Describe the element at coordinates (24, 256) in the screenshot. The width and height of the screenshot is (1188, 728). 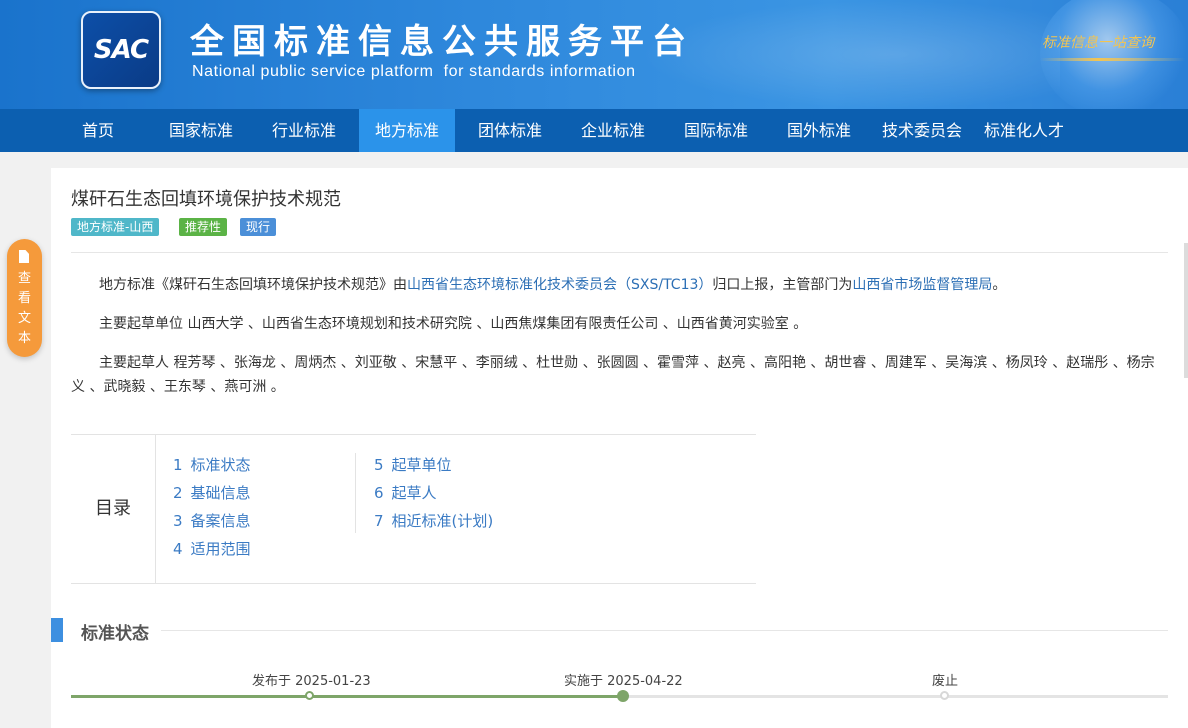
I see `document-icon` at that location.